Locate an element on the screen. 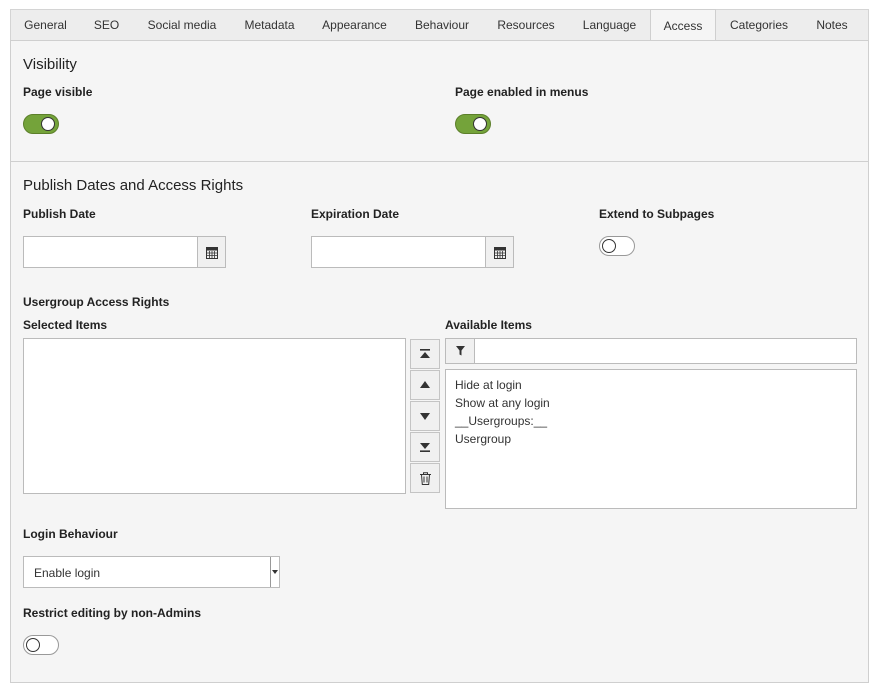 This screenshot has width=874, height=688. tab-notes: Notes is located at coordinates (832, 25).